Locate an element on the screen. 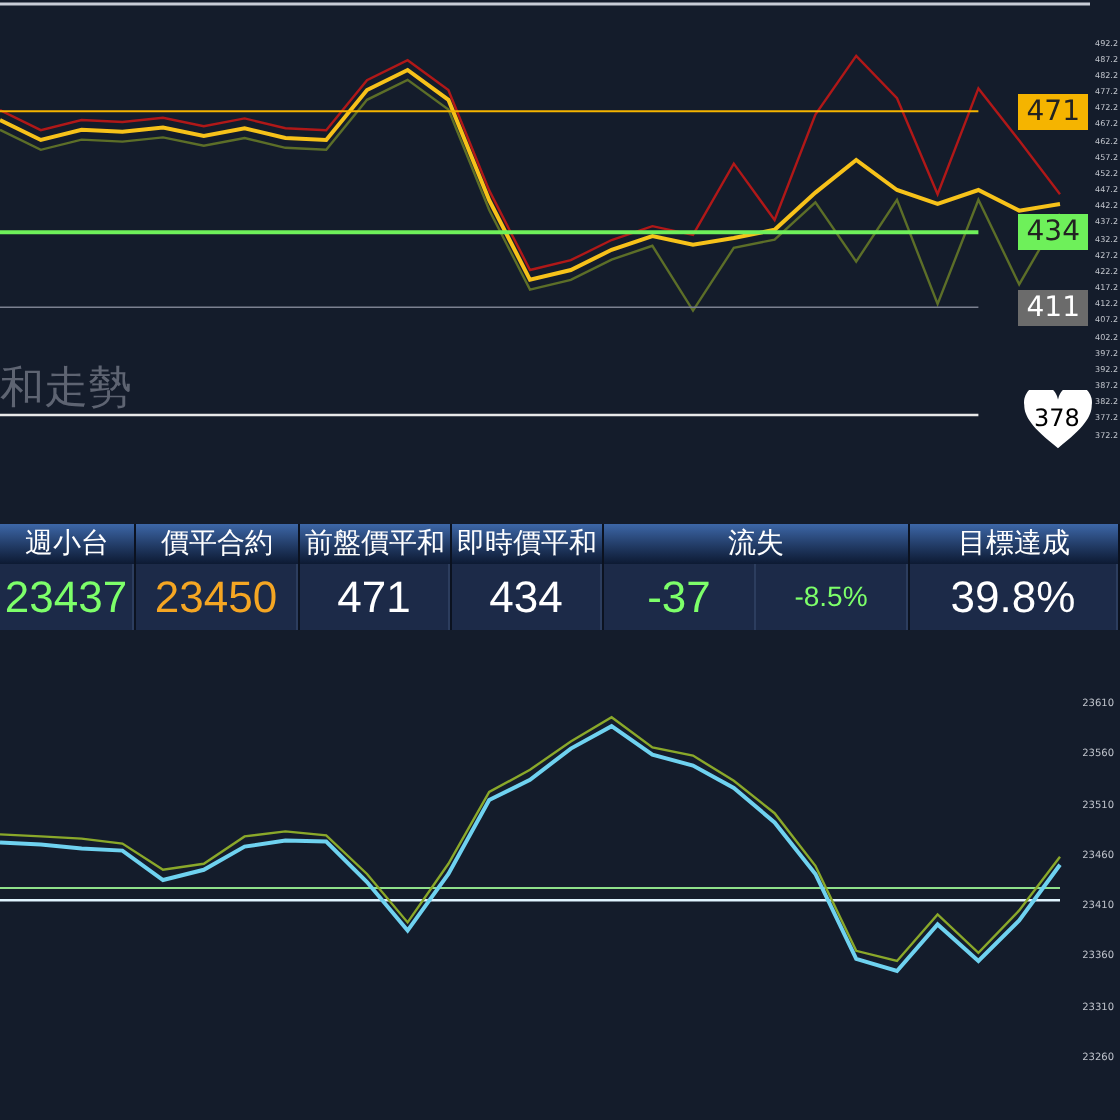 This screenshot has height=1120, width=1120. value-cell: 471 is located at coordinates (375, 597).